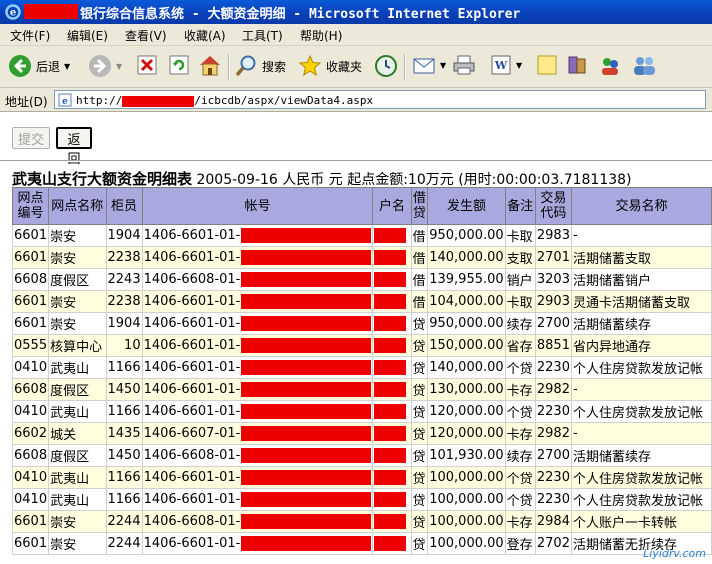 This screenshot has width=712, height=564. What do you see at coordinates (51, 11) in the screenshot?
I see `redacted-bank-name` at bounding box center [51, 11].